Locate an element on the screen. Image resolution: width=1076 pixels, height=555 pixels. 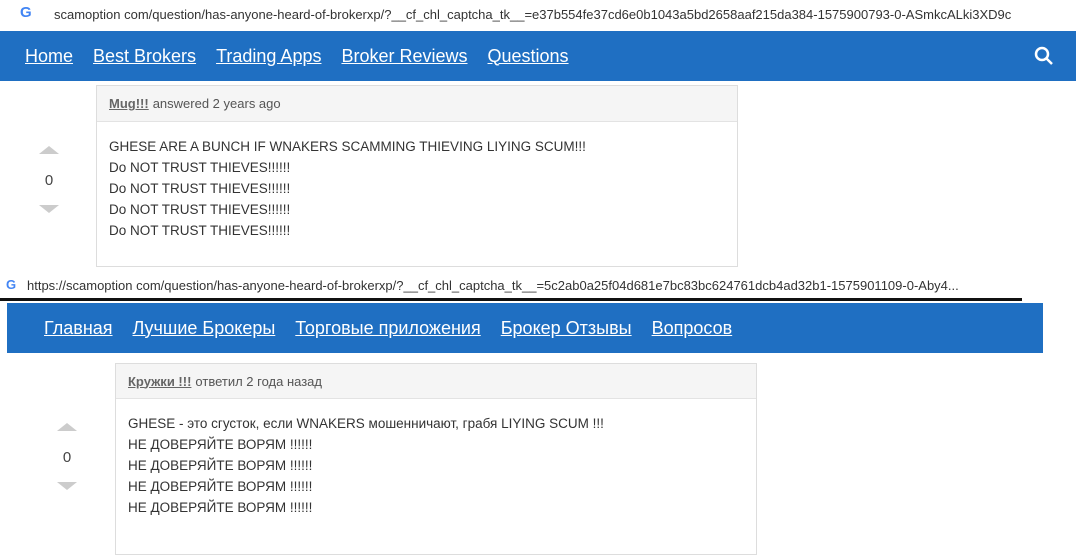
author-link: Mug!!! is located at coordinates (129, 103).